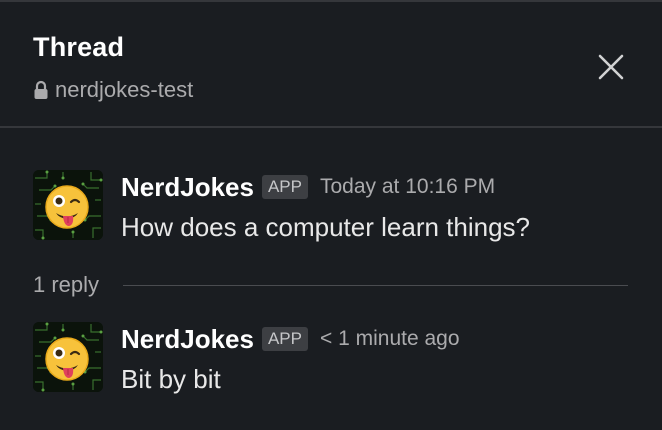  Describe the element at coordinates (375, 285) in the screenshot. I see `divider` at that location.